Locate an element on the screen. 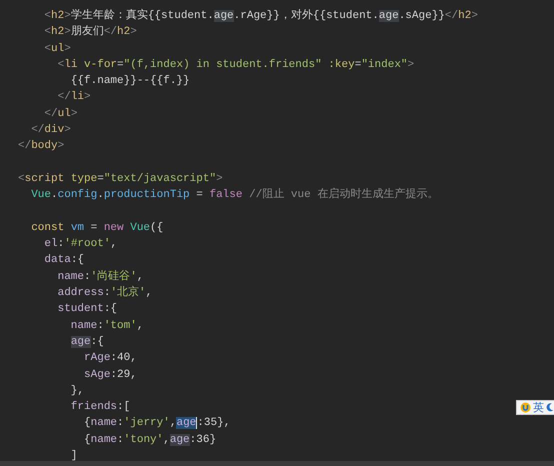 The width and height of the screenshot is (554, 466). code-line: sAge:29, is located at coordinates (110, 375).